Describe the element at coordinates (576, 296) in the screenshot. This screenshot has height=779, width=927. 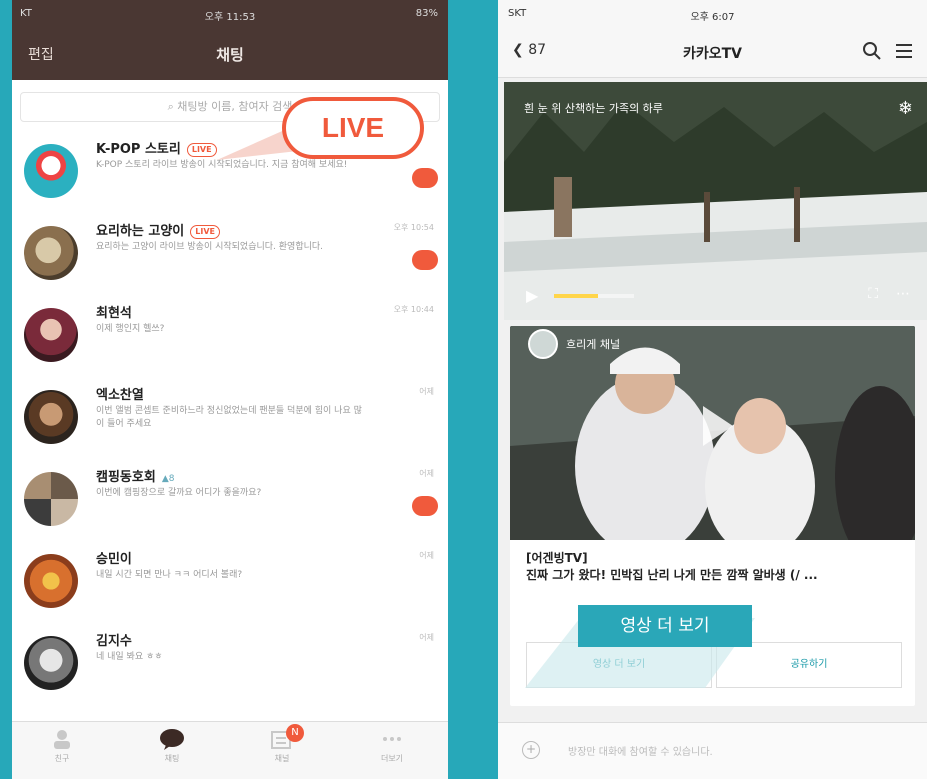
I see `progress-fill` at that location.